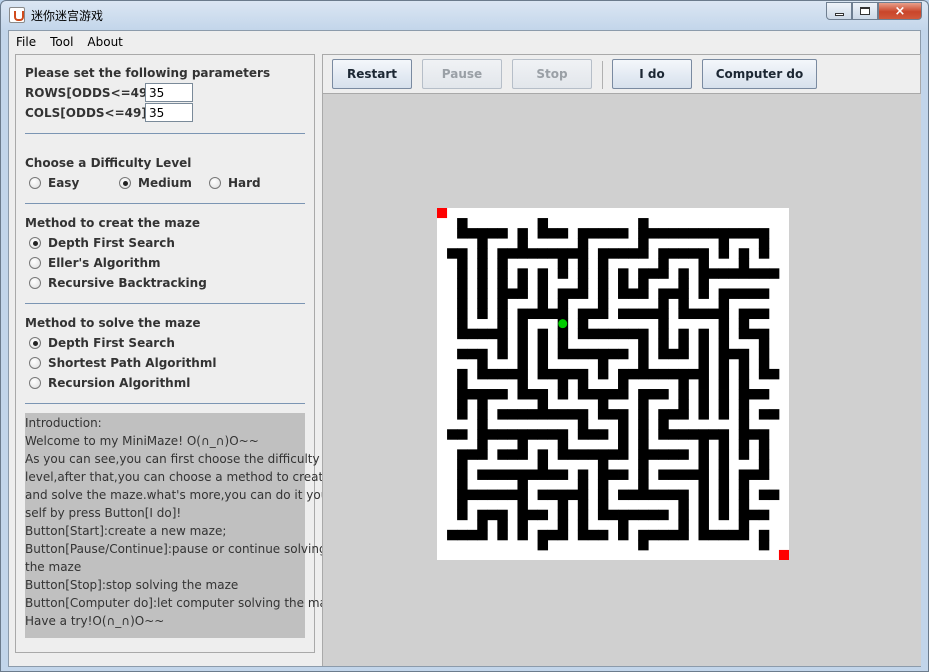 This screenshot has width=929, height=672. I want to click on menu-file: File, so click(26, 42).